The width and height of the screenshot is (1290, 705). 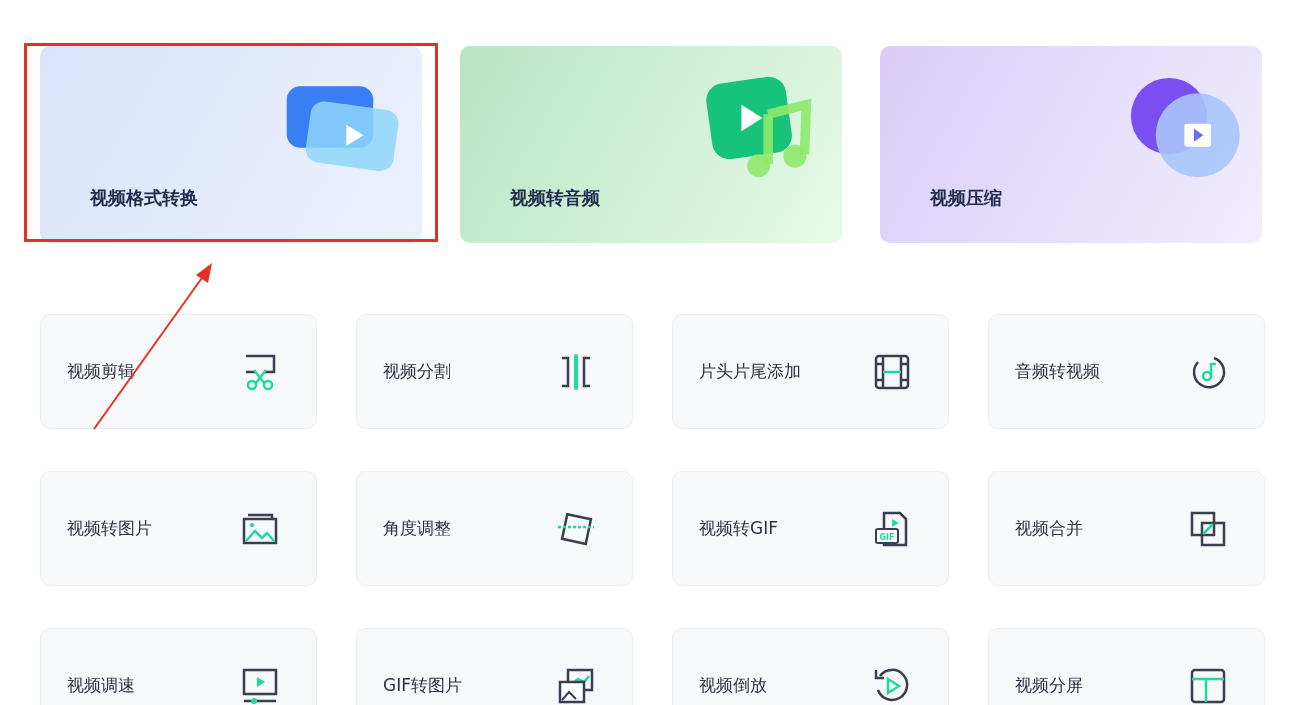 What do you see at coordinates (1126, 528) in the screenshot?
I see `tool-card: 视频合并` at bounding box center [1126, 528].